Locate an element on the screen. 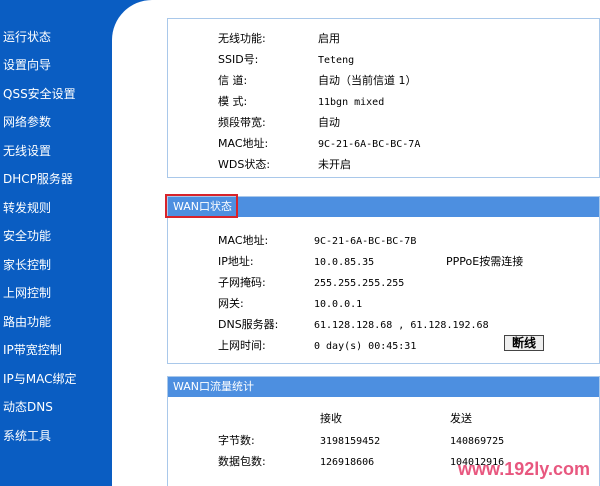 The image size is (600, 486). wireless-value: 启用 is located at coordinates (329, 38).